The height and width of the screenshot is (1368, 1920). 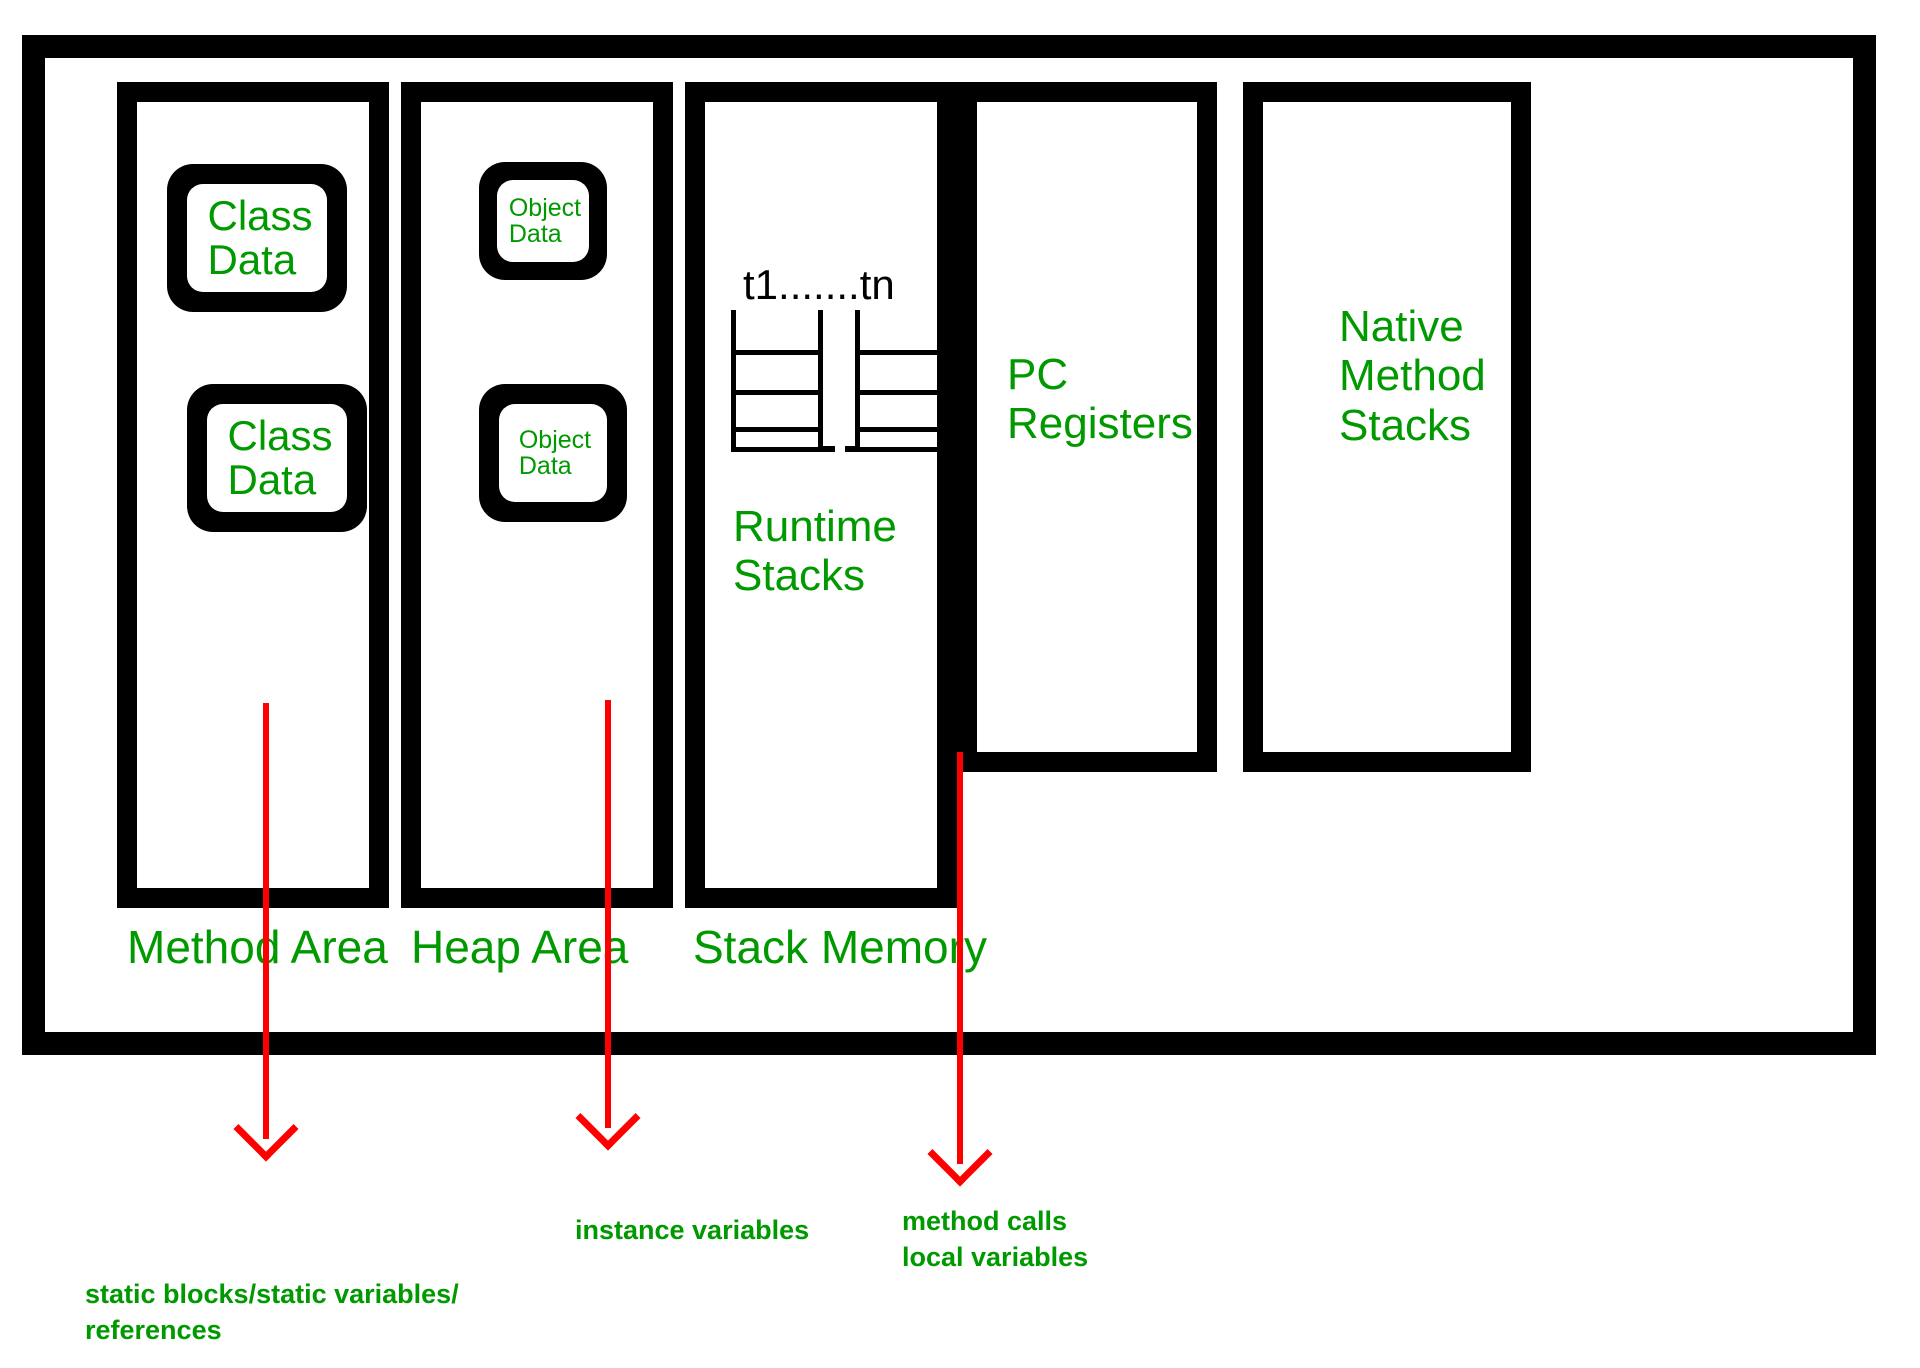 What do you see at coordinates (819, 284) in the screenshot?
I see `thread-range-label: t1.......tn` at bounding box center [819, 284].